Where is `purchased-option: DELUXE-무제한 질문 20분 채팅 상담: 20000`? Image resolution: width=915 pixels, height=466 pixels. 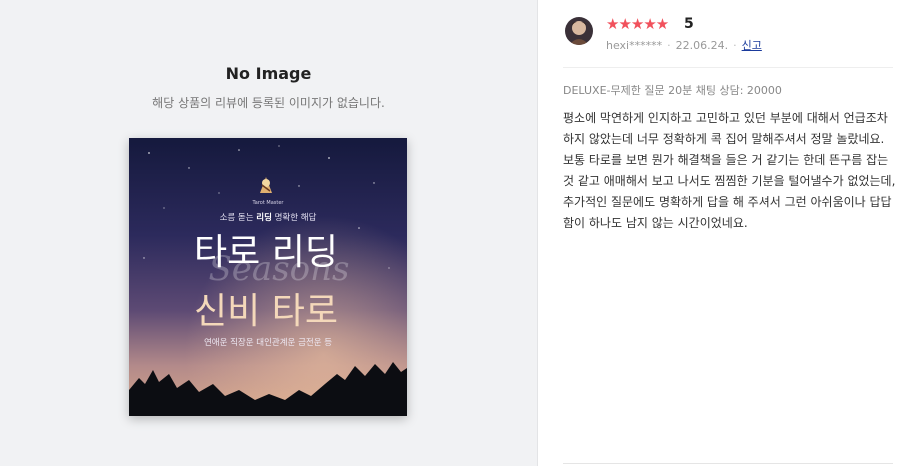 purchased-option: DELUXE-무제한 질문 20분 채팅 상담: 20000 is located at coordinates (672, 90).